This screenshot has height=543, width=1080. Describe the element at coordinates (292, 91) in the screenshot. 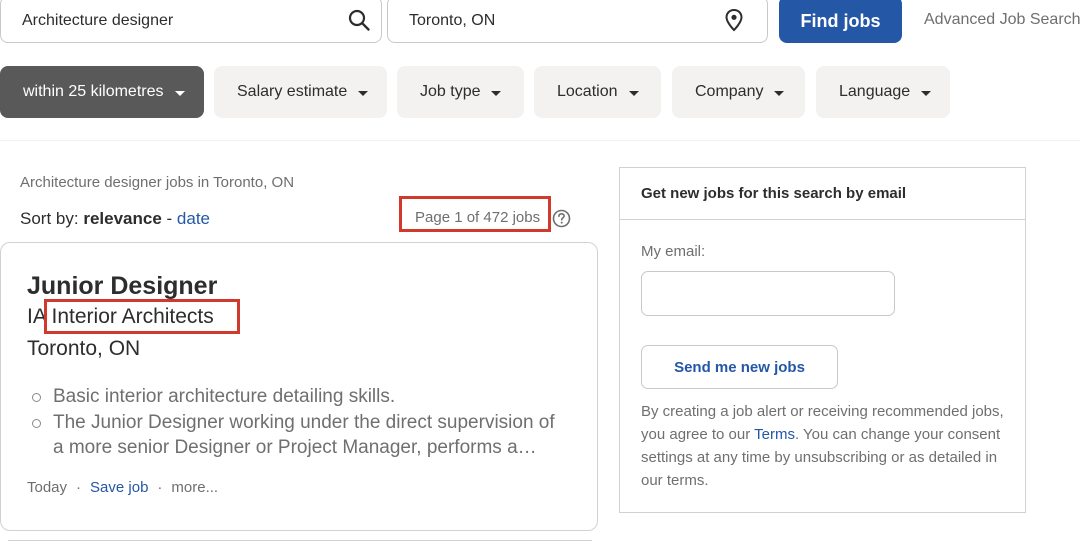

I see `filter-salary-label: Salary estimate` at that location.